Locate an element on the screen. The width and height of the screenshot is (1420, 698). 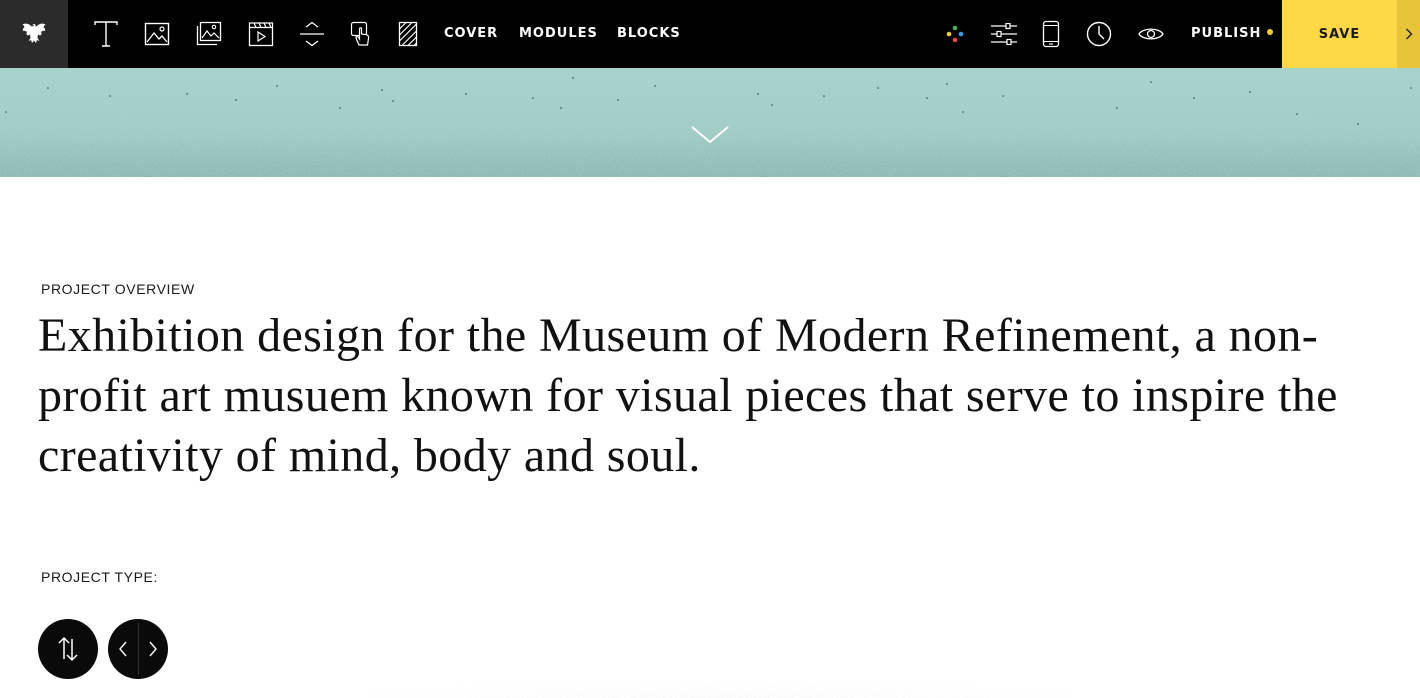
sliders-icon is located at coordinates (1004, 34).